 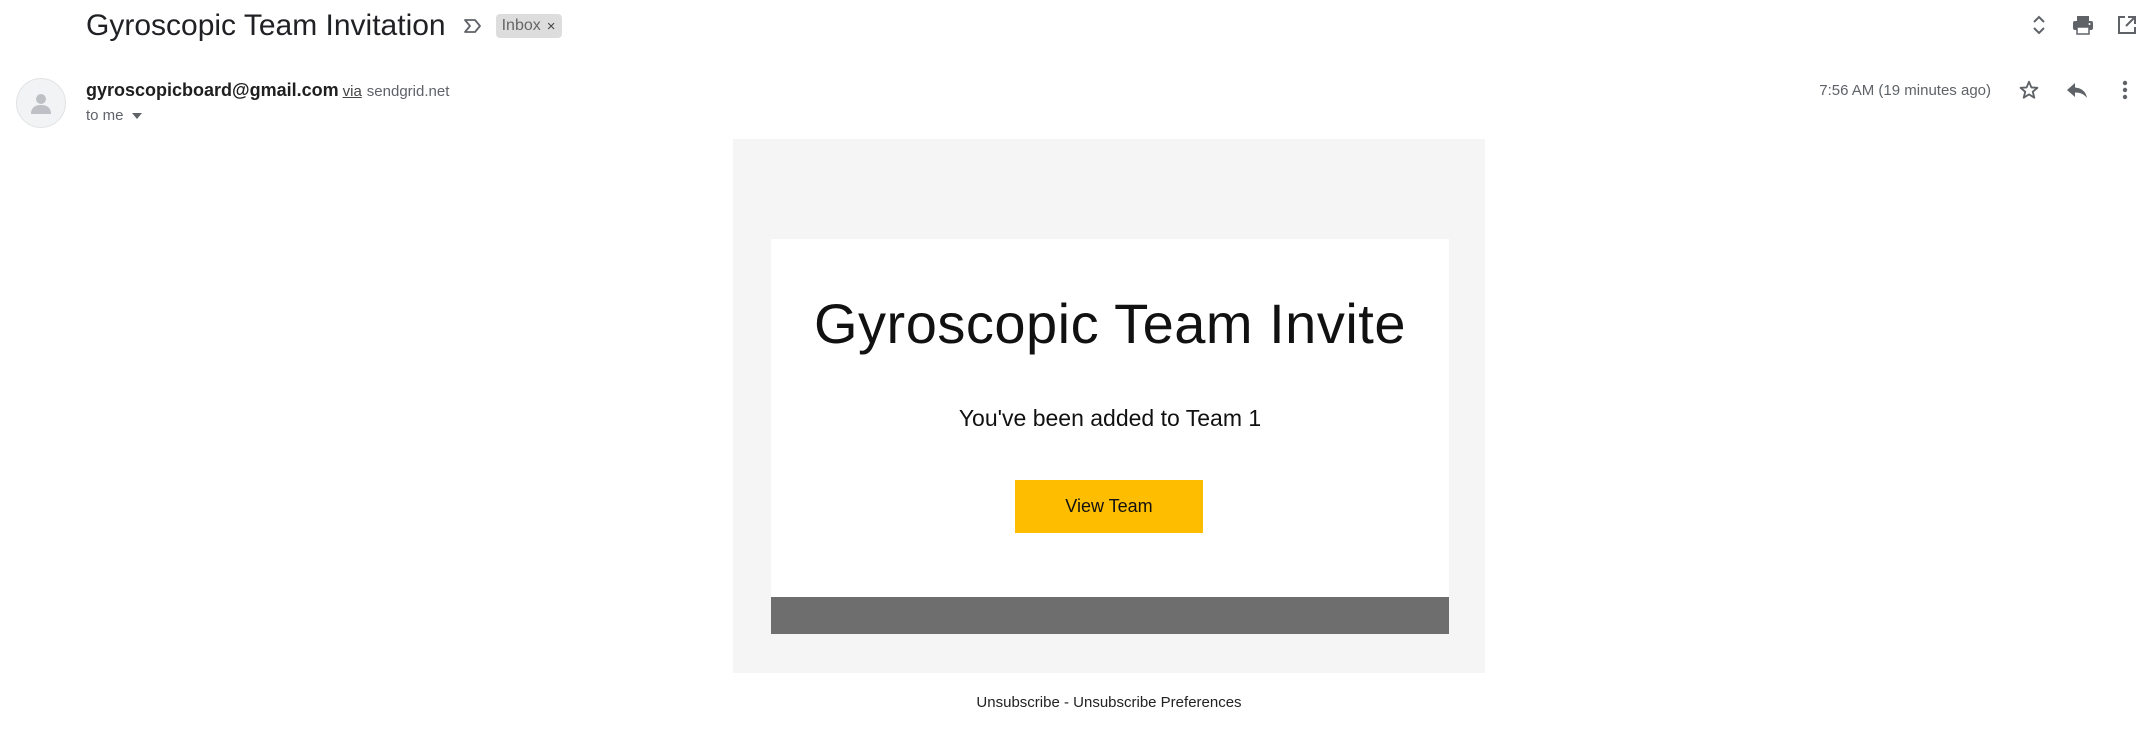 I want to click on invite-title: Gyroscopic Team Invite, so click(x=1110, y=323).